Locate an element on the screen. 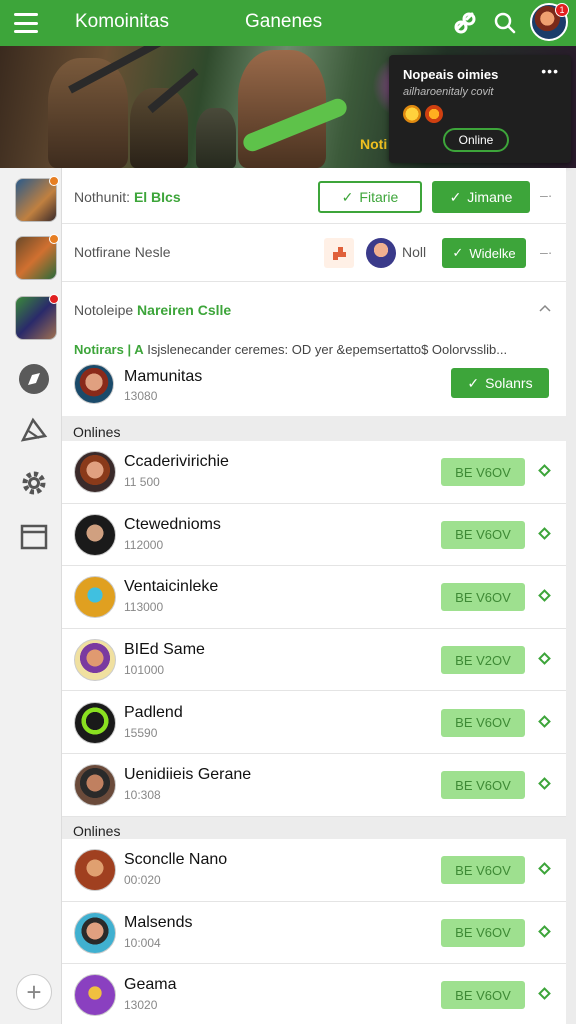 The width and height of the screenshot is (576, 1024). item-count: 113000 is located at coordinates (144, 607).